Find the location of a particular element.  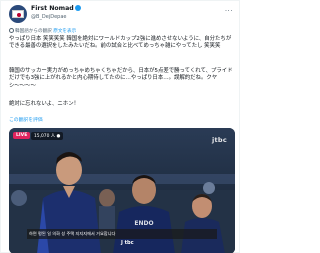

author-handle: @B_DejDepae is located at coordinates (56, 17).